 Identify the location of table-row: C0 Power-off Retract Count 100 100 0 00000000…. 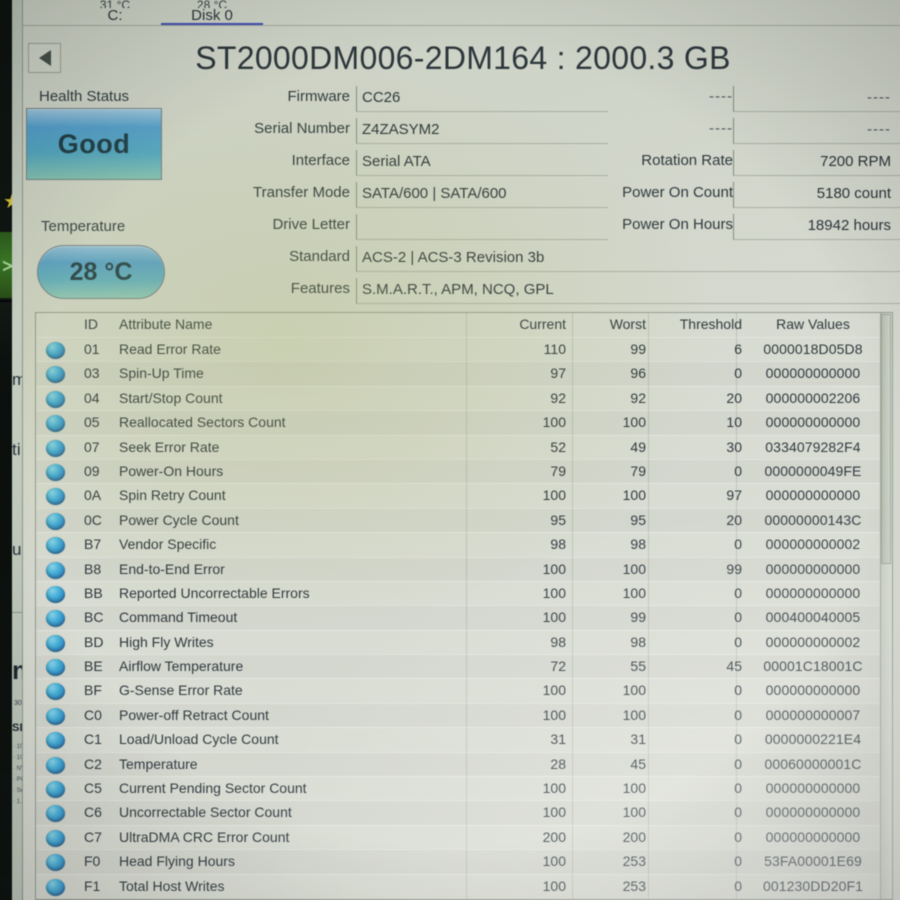
(464, 714).